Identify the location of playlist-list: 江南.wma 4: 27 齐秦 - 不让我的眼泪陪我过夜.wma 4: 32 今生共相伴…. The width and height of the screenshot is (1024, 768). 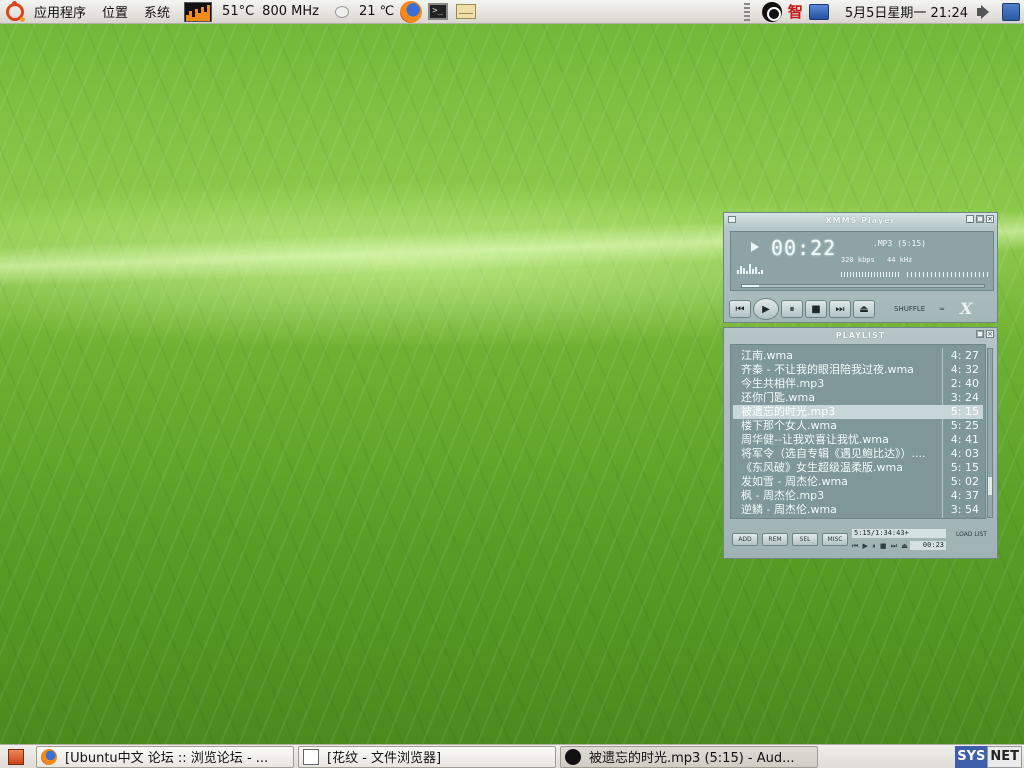
(858, 431).